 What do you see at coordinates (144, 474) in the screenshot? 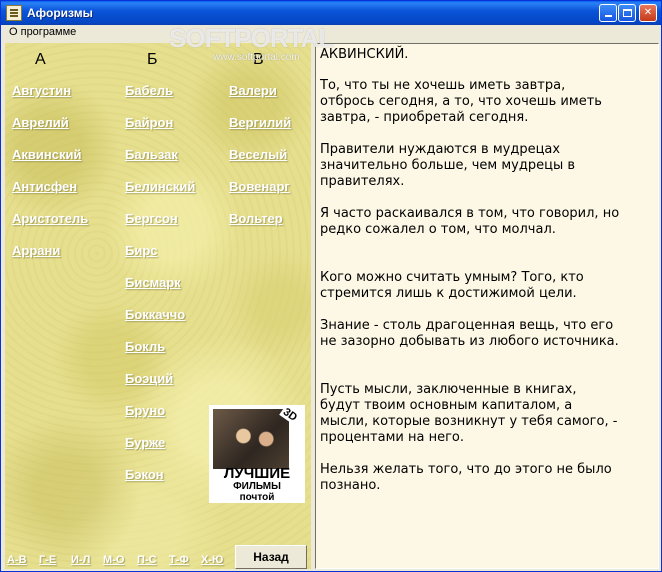
I see `author-link: Бэкон` at bounding box center [144, 474].